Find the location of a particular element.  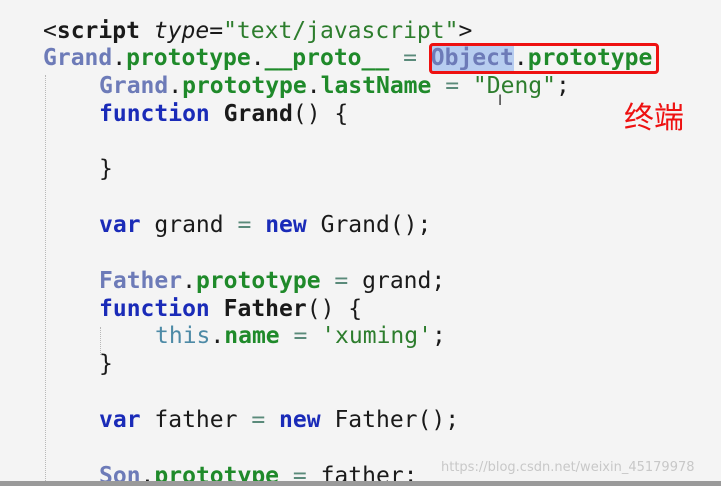

code-token: Father(); is located at coordinates (390, 420).